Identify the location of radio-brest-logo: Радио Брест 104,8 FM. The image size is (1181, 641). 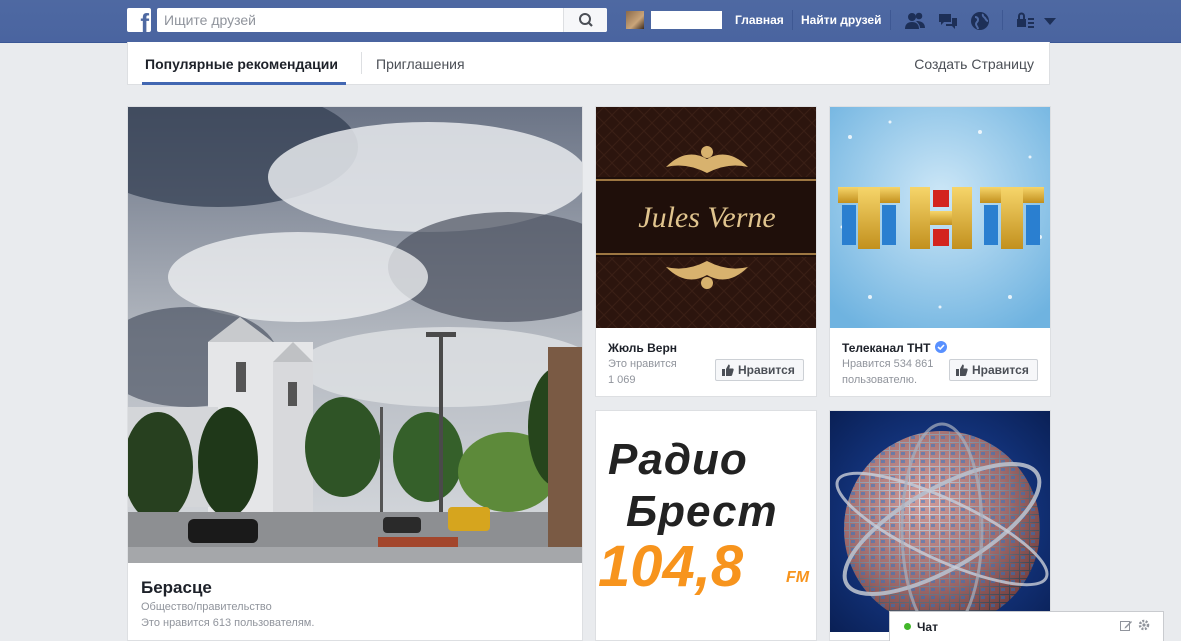
(706, 521).